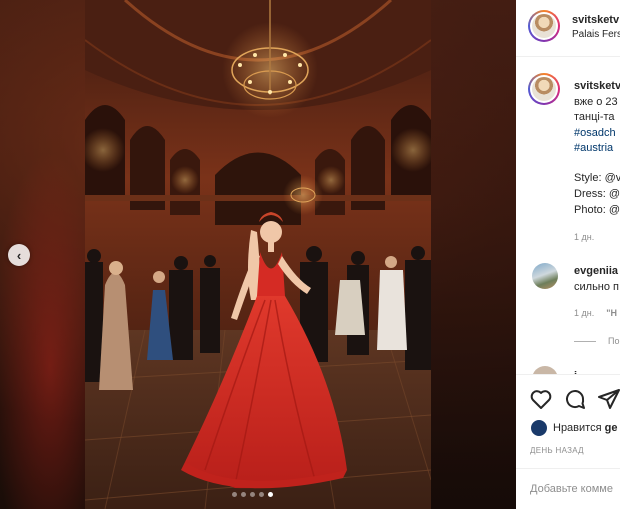 The image size is (620, 509). I want to click on hashtag-link: #austria, so click(593, 148).